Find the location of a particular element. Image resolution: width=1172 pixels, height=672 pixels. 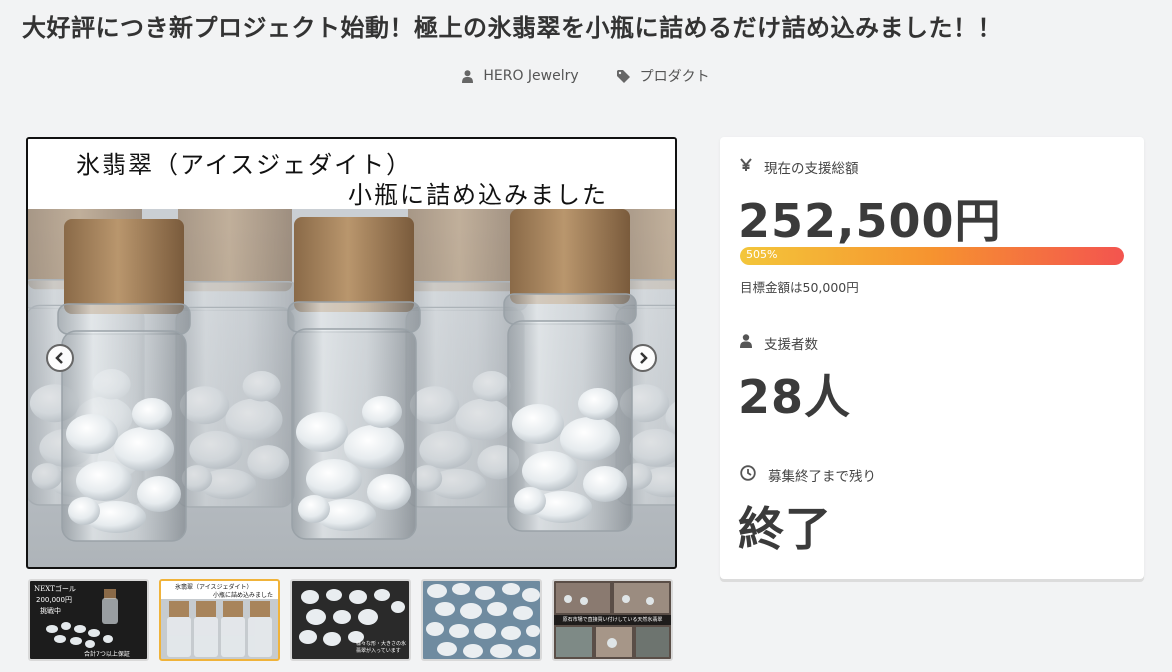

thumbnail-3: 様々な形・大きさの氷翡翠が入っています is located at coordinates (350, 620).